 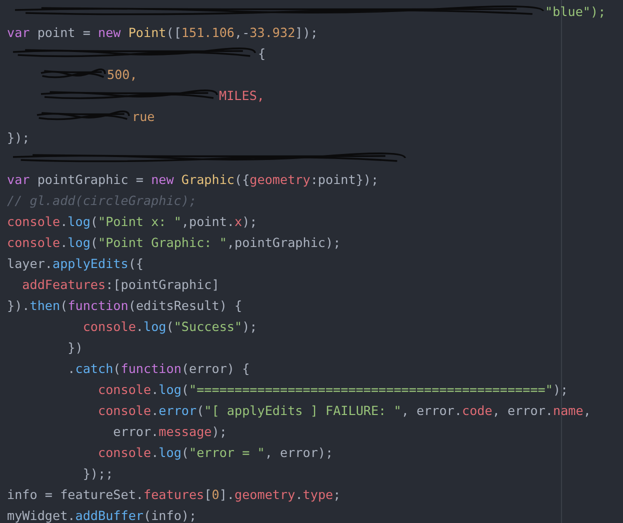 What do you see at coordinates (122, 75) in the screenshot?
I see `code-fragment: 500,` at bounding box center [122, 75].